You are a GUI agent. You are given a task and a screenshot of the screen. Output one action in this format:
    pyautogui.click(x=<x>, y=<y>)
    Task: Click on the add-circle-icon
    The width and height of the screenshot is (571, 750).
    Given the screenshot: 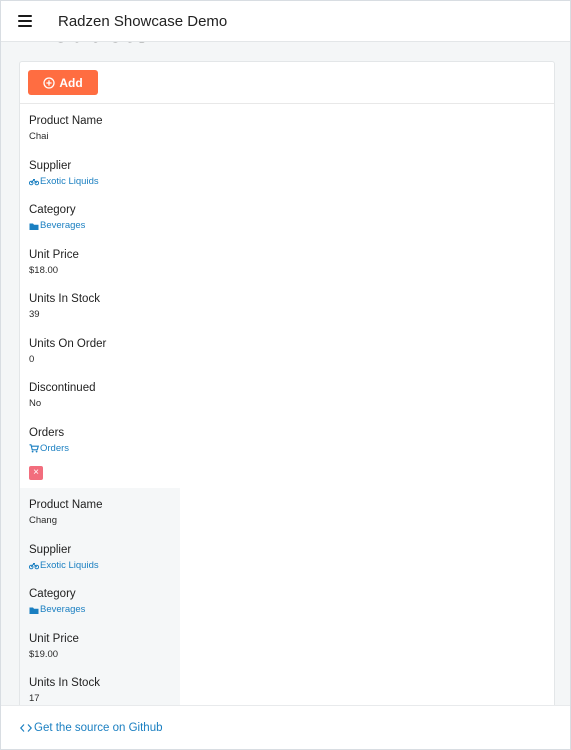 What is the action you would take?
    pyautogui.click(x=49, y=82)
    